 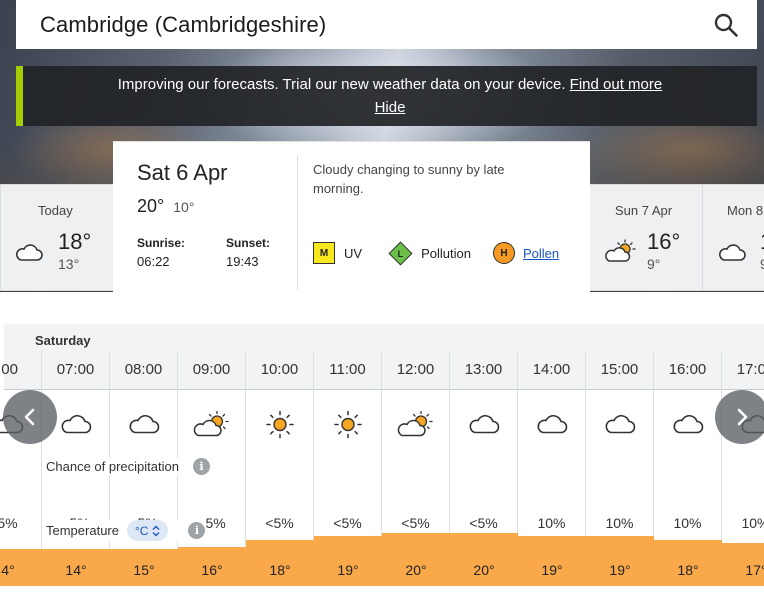 What do you see at coordinates (324, 253) in the screenshot?
I see `uv-badge: M` at bounding box center [324, 253].